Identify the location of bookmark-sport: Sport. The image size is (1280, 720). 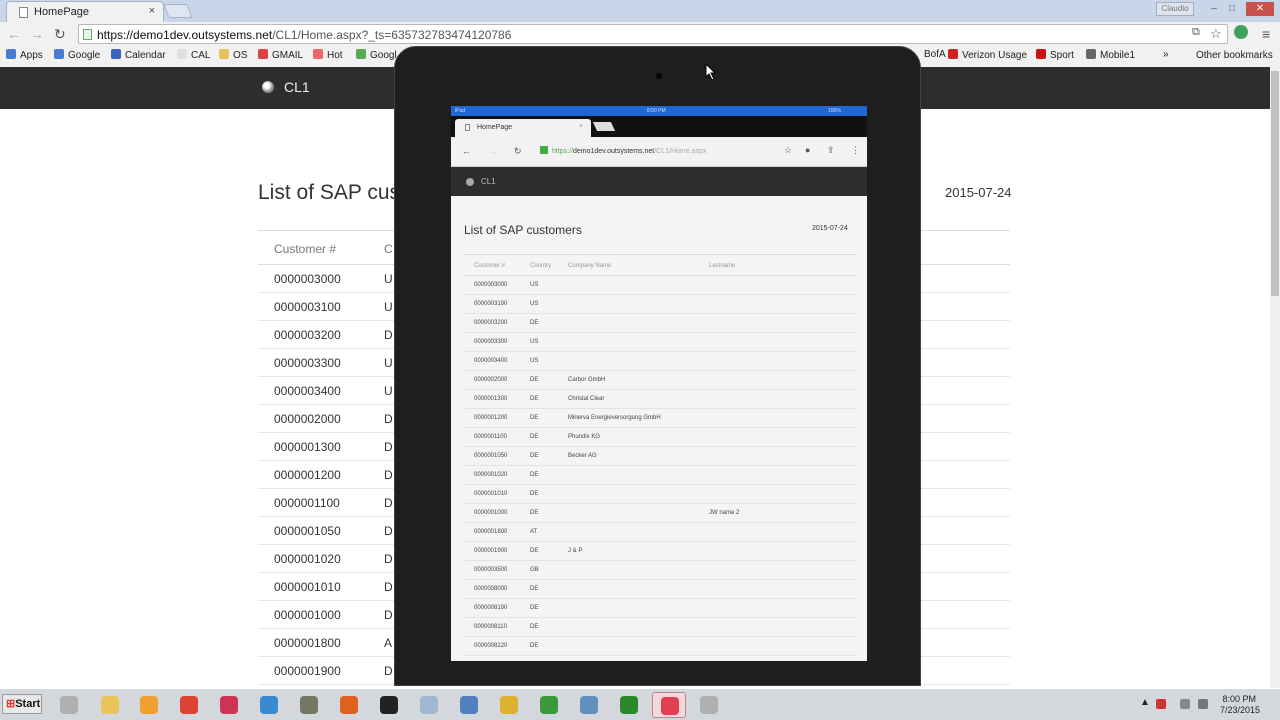
(1055, 55).